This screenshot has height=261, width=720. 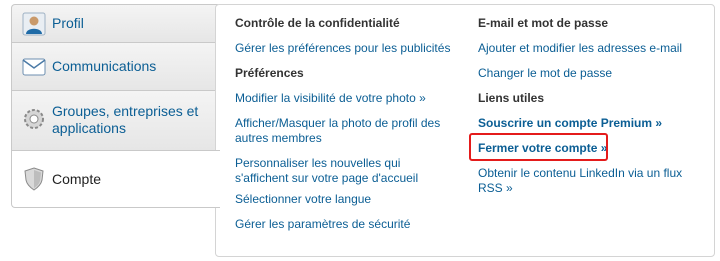 What do you see at coordinates (322, 224) in the screenshot?
I see `security-settings-link: Gérer les paramètres de sécurité` at bounding box center [322, 224].